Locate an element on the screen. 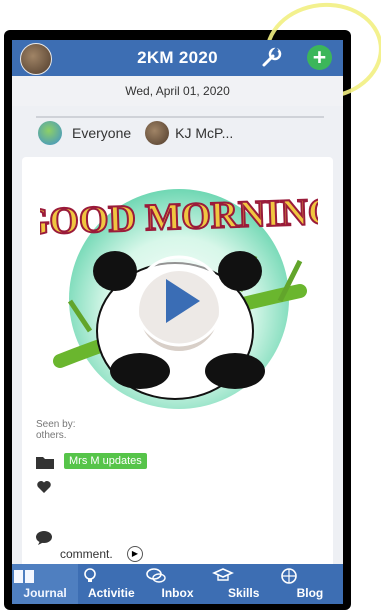  seen-by-label: Seen by: is located at coordinates (56, 424).